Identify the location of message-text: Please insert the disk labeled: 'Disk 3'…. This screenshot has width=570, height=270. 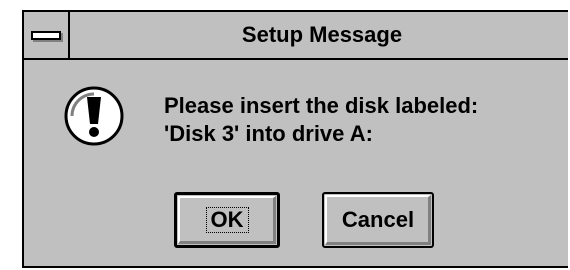
(321, 120).